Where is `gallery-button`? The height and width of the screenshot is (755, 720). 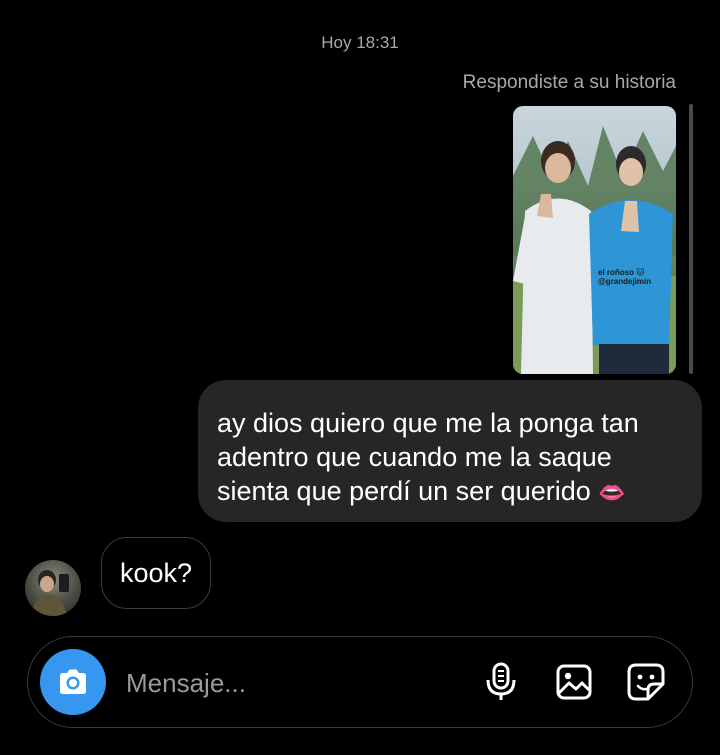
gallery-button is located at coordinates (574, 682).